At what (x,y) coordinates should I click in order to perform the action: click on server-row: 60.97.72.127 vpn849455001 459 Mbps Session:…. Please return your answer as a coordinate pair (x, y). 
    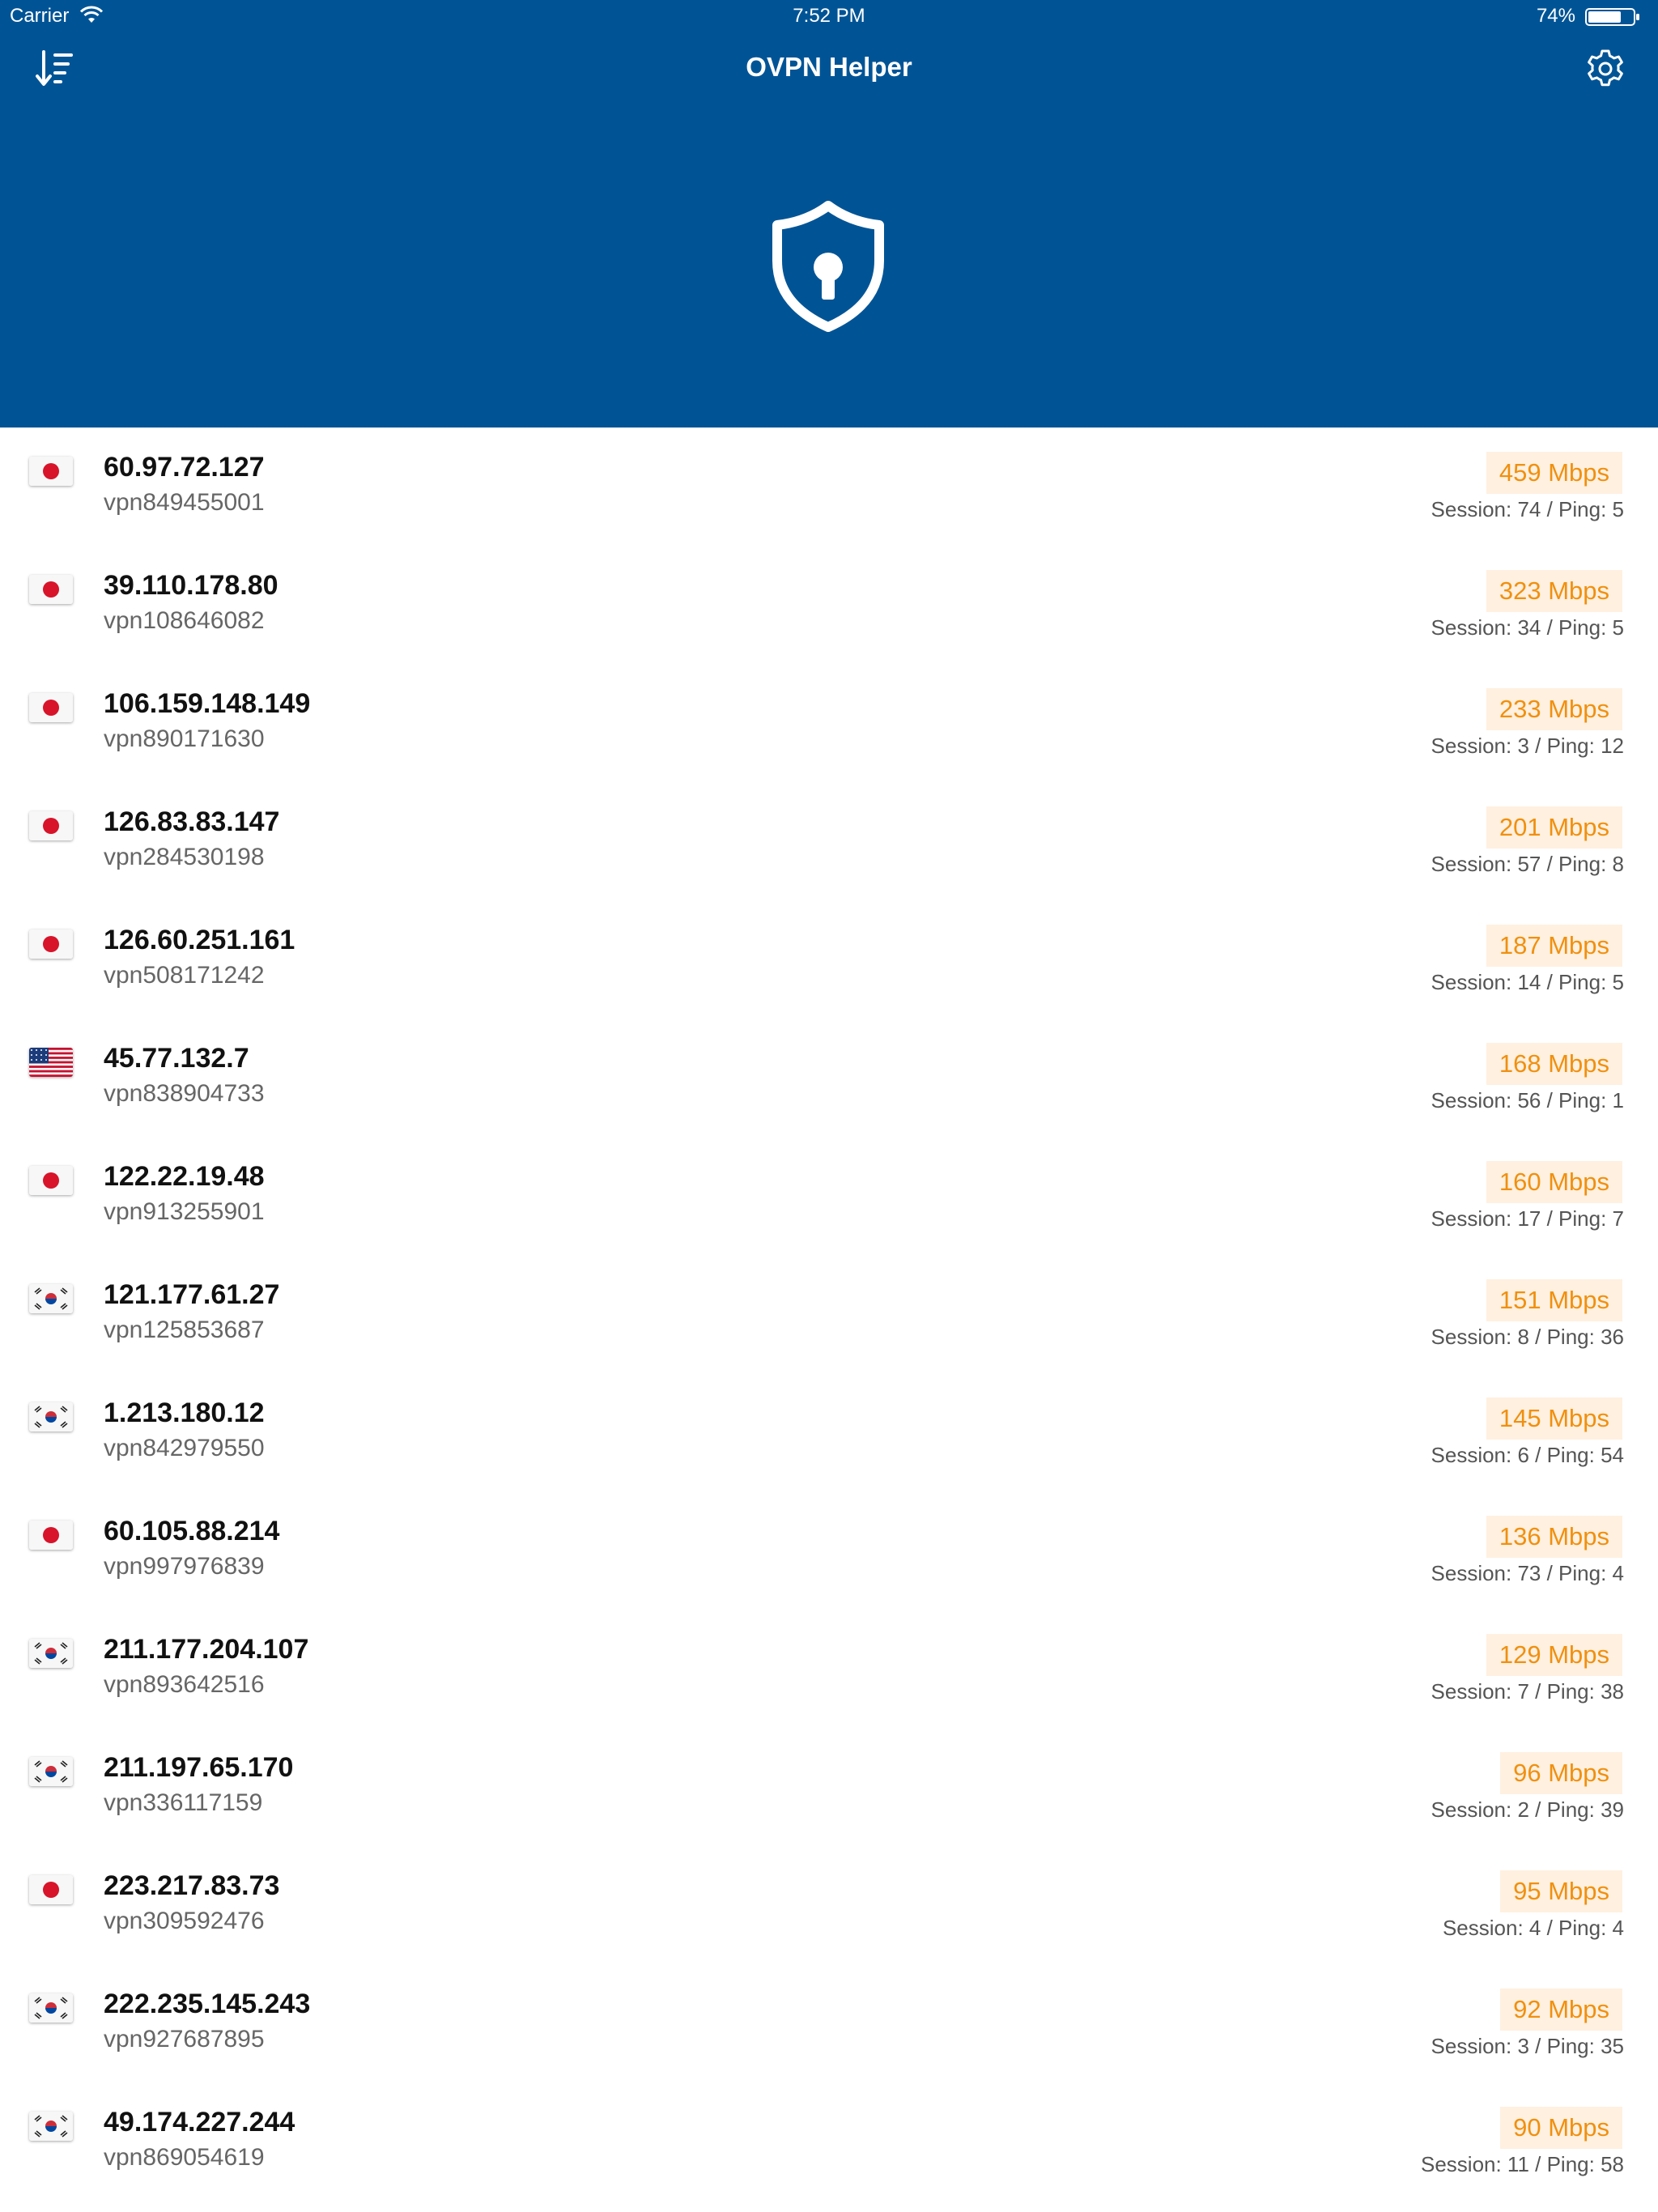
    Looking at the image, I should click on (829, 487).